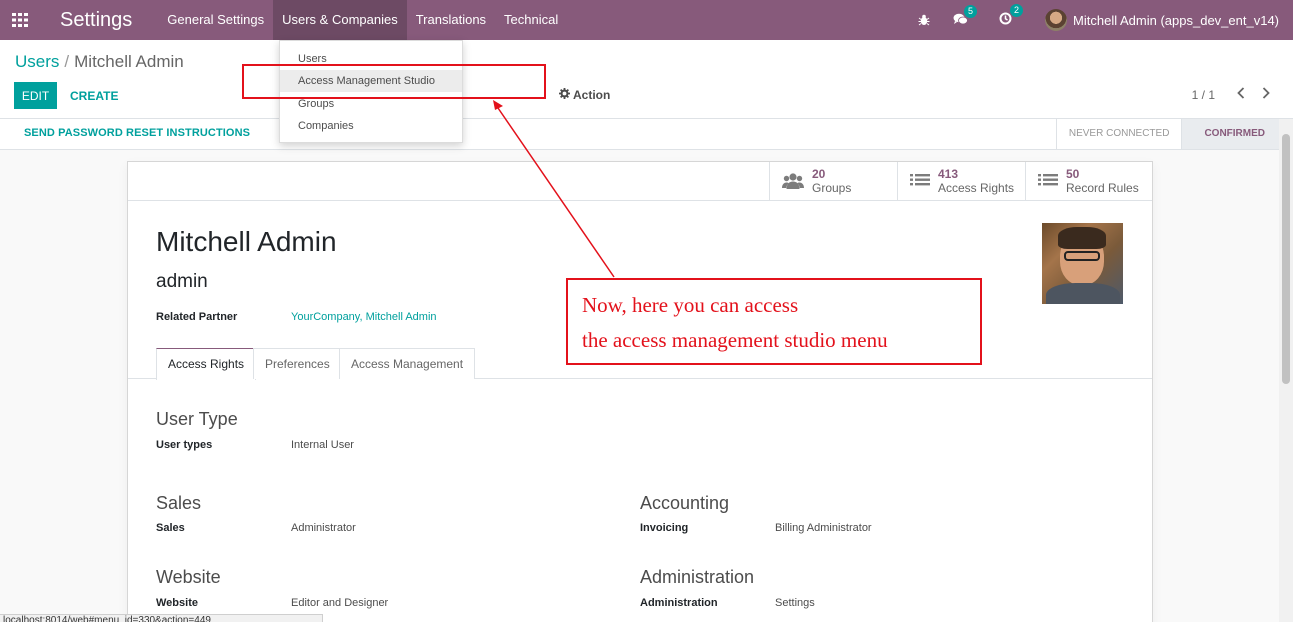 This screenshot has width=1293, height=622. I want to click on photo-shirt, so click(1083, 293).